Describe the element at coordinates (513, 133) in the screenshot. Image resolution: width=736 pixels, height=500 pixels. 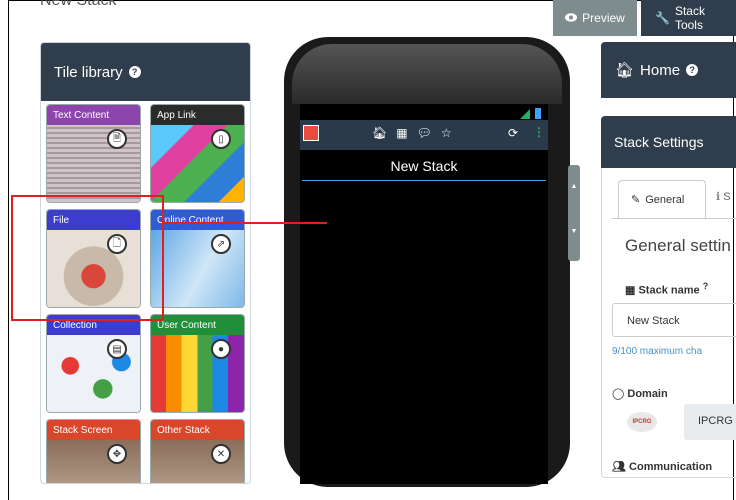
I see `refresh-icon: ⟳` at that location.